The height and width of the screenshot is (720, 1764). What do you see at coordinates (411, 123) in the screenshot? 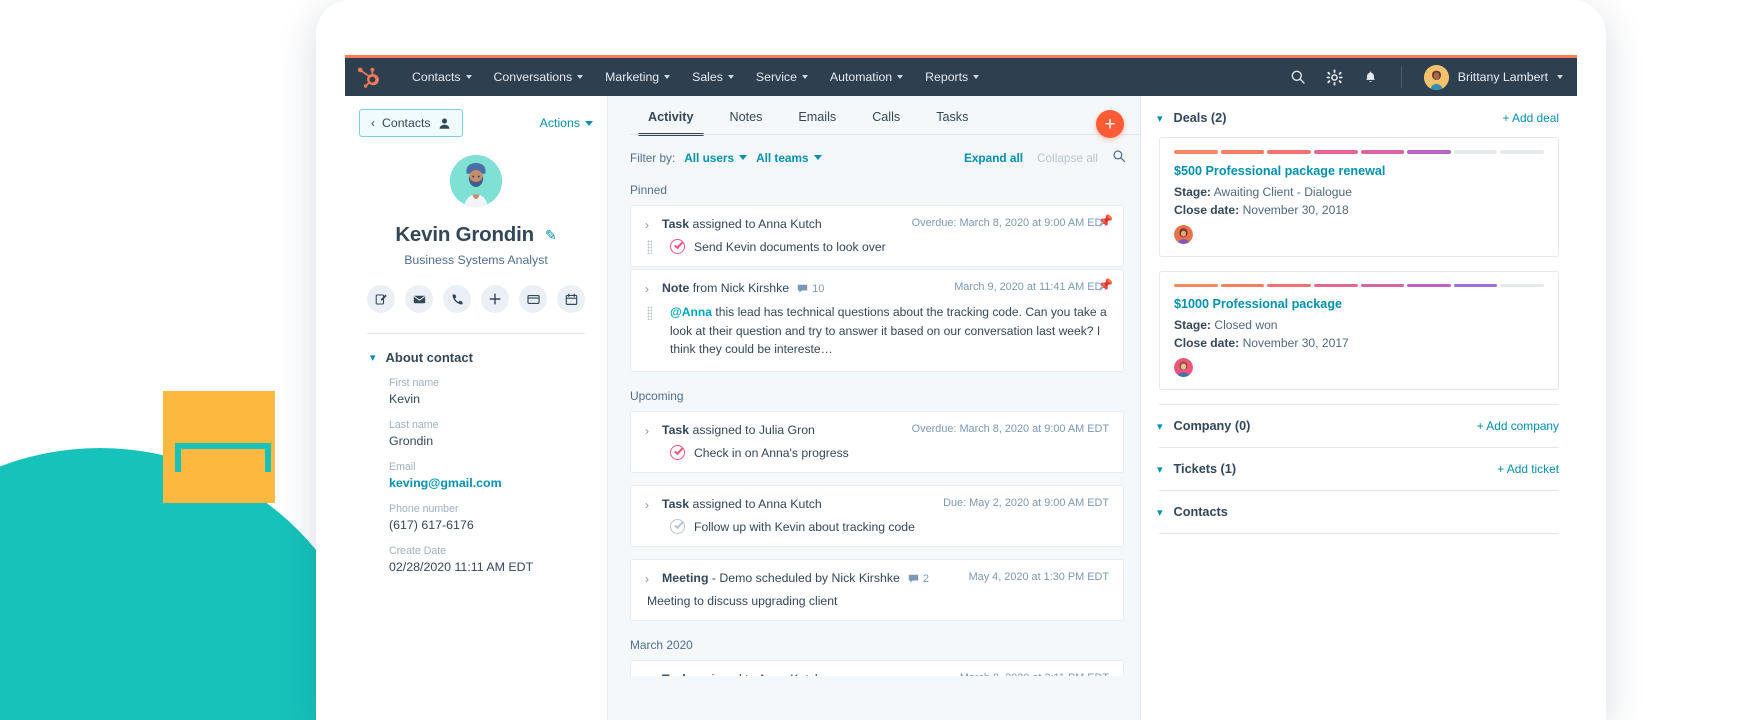
I see `back-to-contacts-button: ‹ Contacts` at bounding box center [411, 123].